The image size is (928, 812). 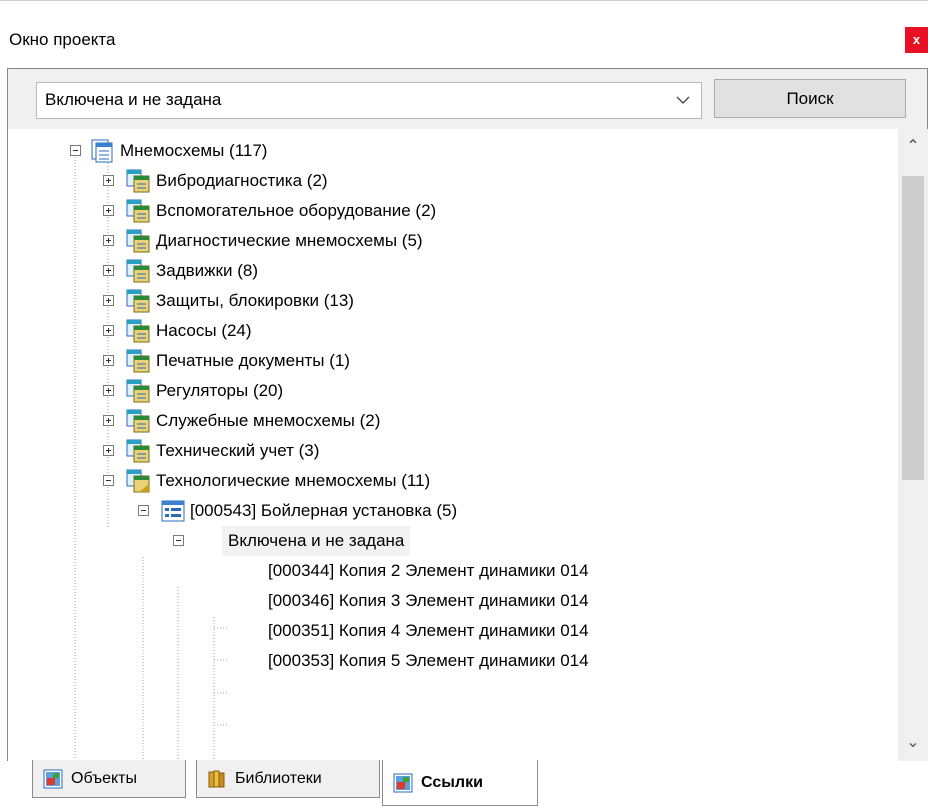 What do you see at coordinates (913, 328) in the screenshot?
I see `scrollbar-thumb` at bounding box center [913, 328].